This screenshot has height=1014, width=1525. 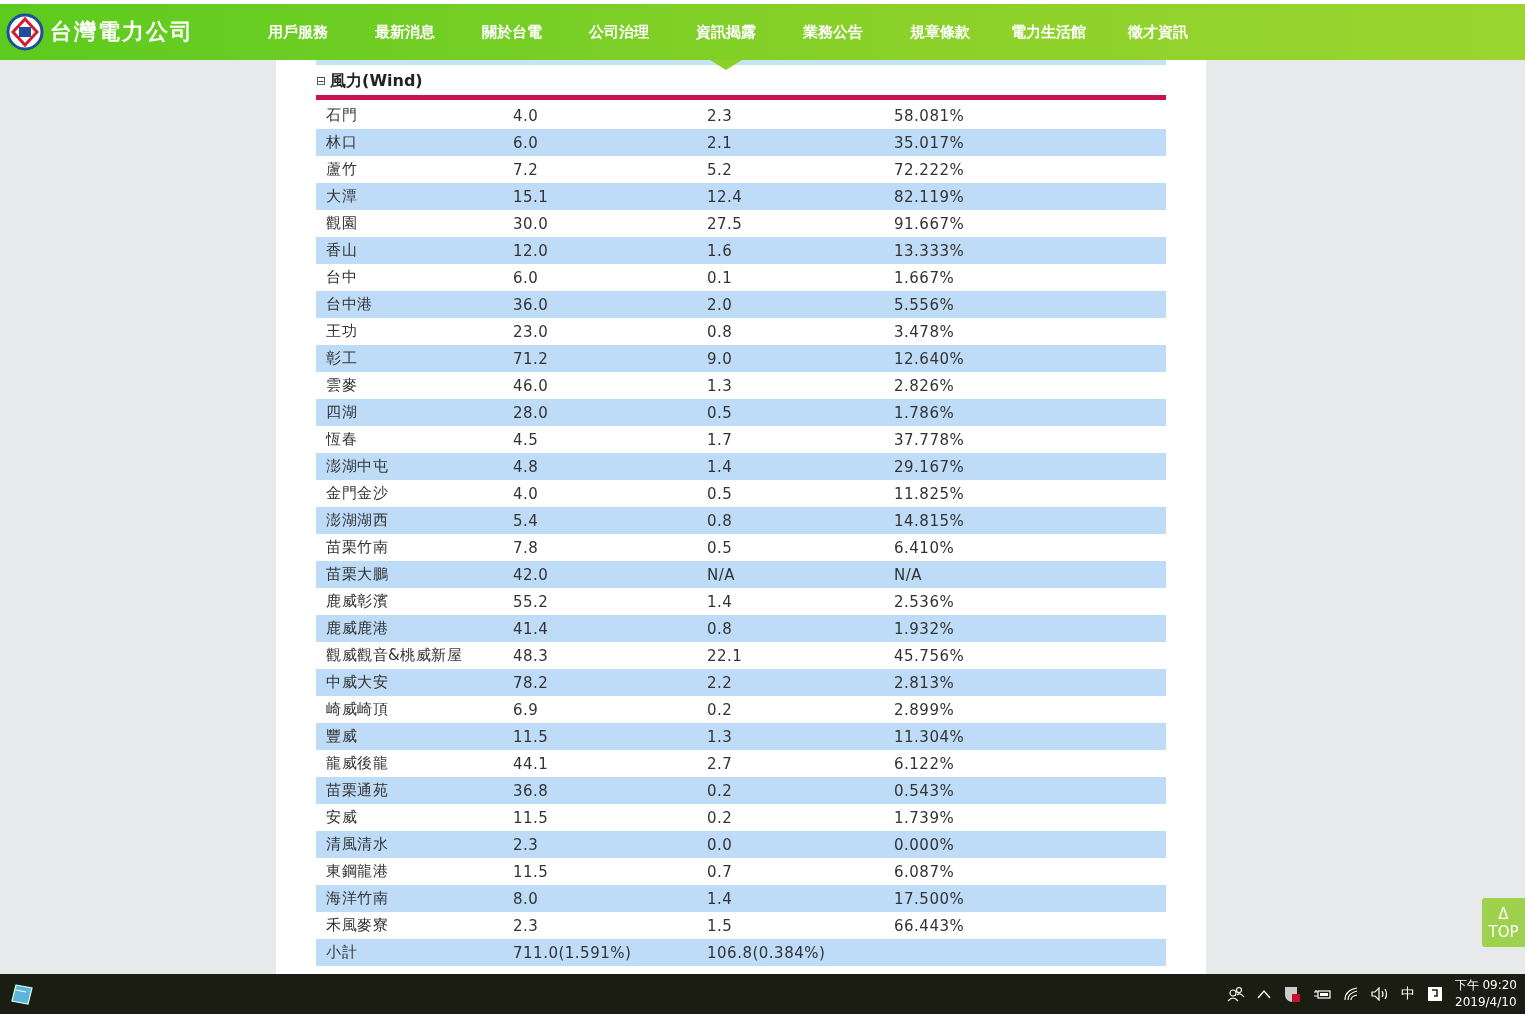 What do you see at coordinates (720, 844) in the screenshot?
I see `table-cell-text: 0.0` at bounding box center [720, 844].